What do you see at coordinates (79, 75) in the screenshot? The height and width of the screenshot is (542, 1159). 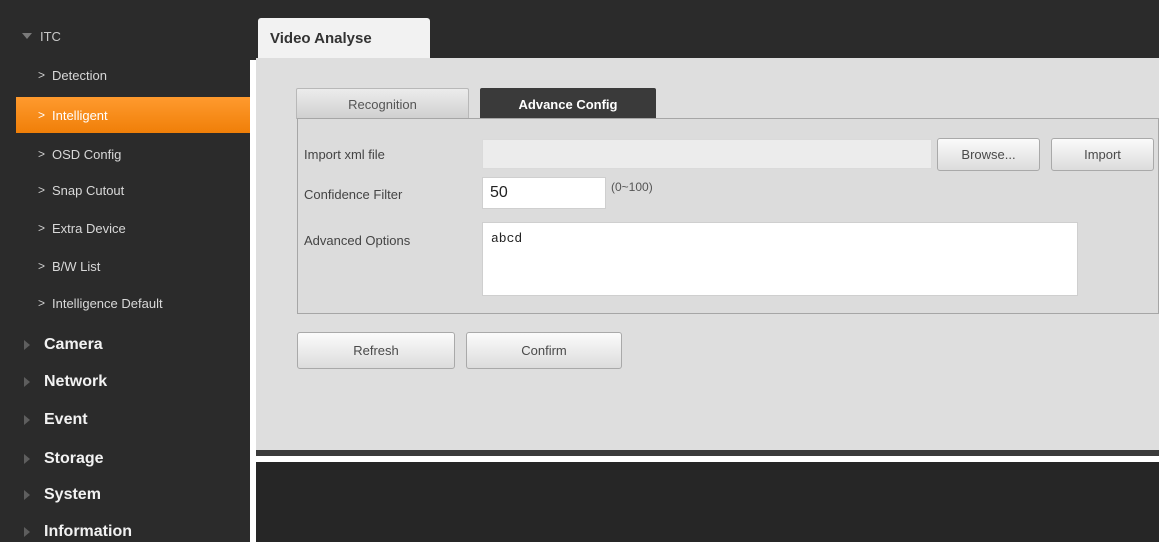 I see `sidebar-item-label: Detection` at bounding box center [79, 75].